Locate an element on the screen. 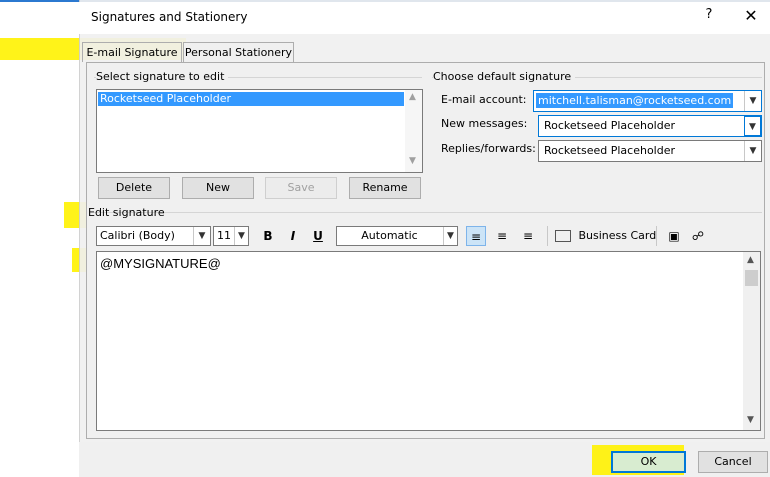 The height and width of the screenshot is (477, 770). rename-button: Rename is located at coordinates (385, 188).